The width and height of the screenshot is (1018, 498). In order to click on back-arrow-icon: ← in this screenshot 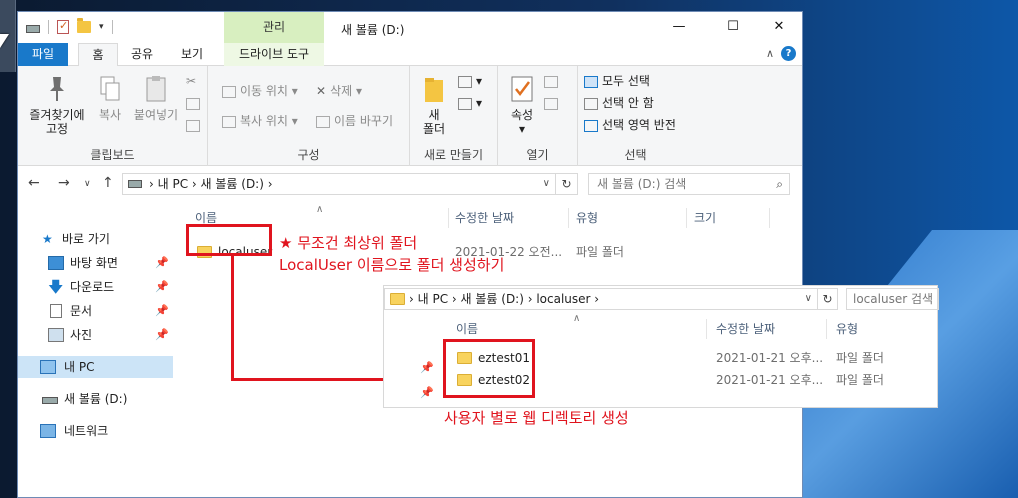, I will do `click(34, 183)`.